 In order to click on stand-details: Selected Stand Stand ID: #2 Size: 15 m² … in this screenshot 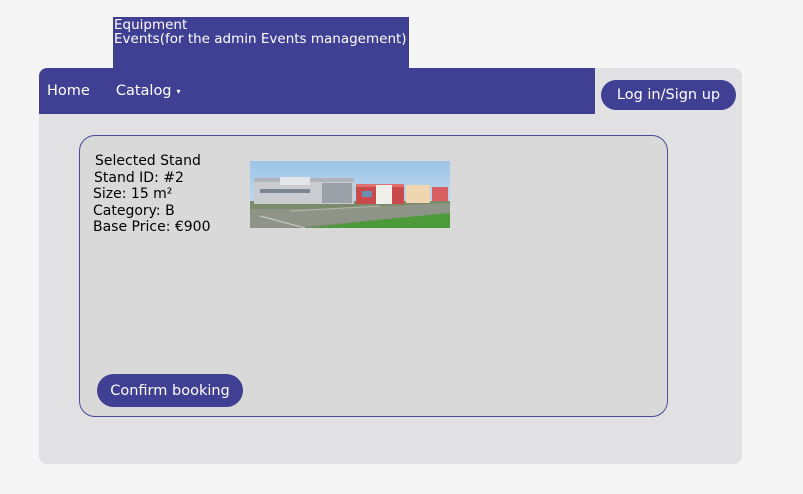, I will do `click(152, 194)`.